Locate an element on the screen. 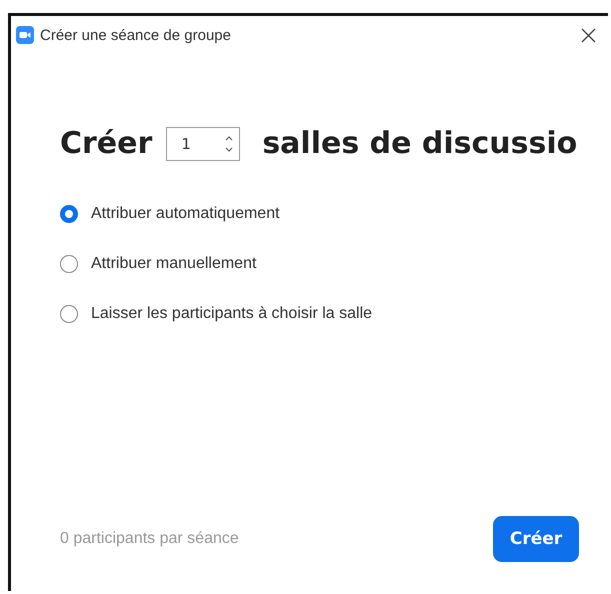 The width and height of the screenshot is (611, 594). participants-note: 0 participants par séance is located at coordinates (149, 539).